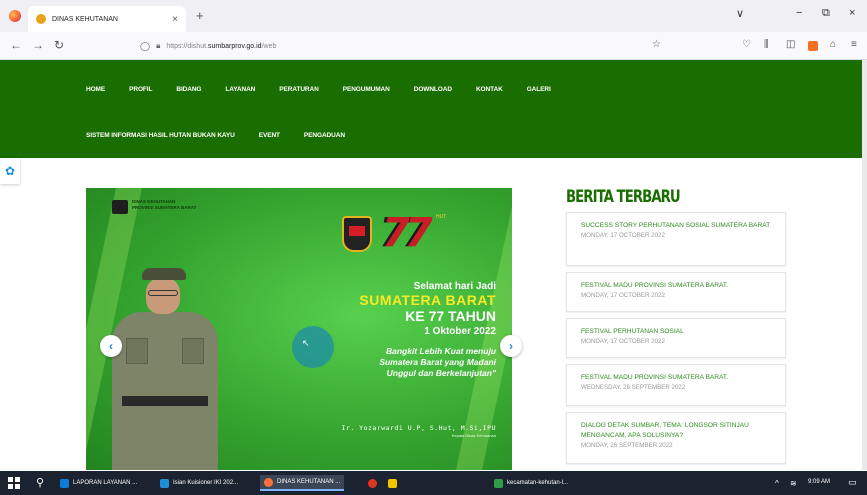 This screenshot has height=495, width=867. Describe the element at coordinates (790, 44) in the screenshot. I see `sidebar-icon: ◫` at that location.